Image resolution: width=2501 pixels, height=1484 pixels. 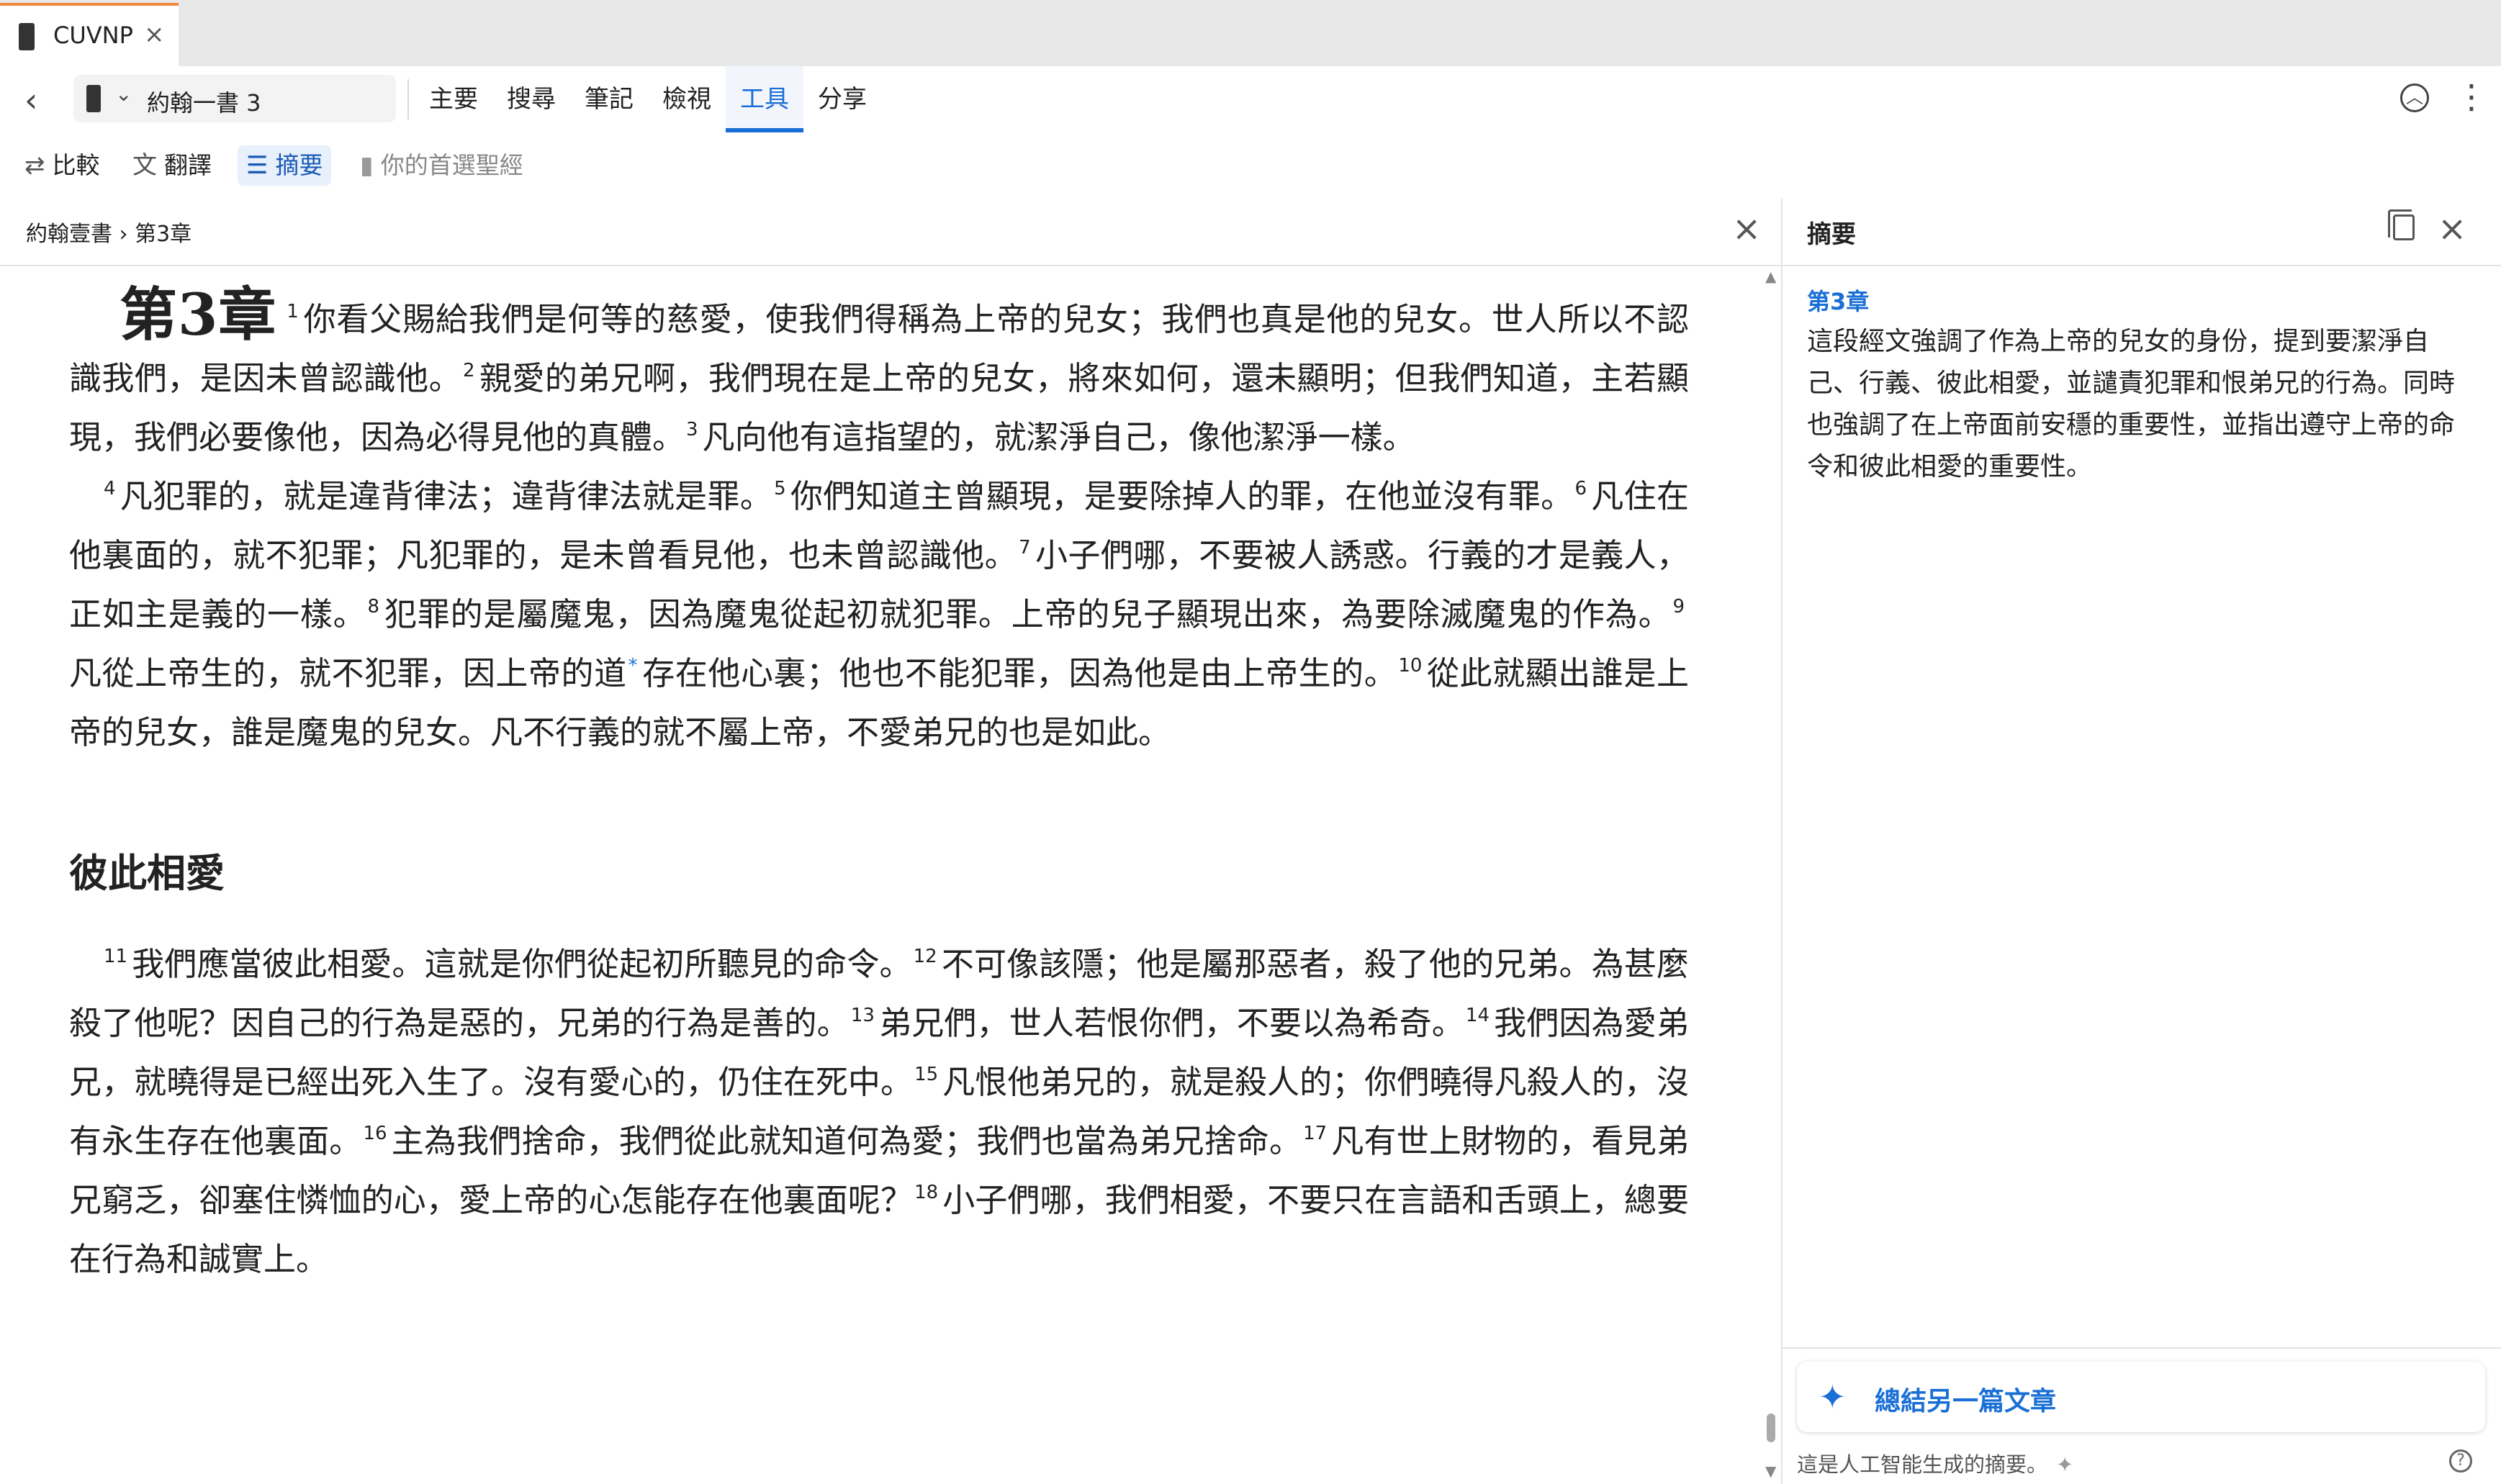 What do you see at coordinates (862, 1015) in the screenshot?
I see `verse-number: 13` at bounding box center [862, 1015].